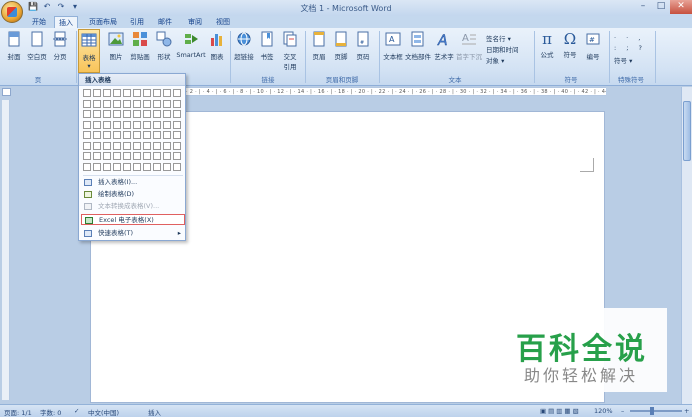 The image size is (692, 417). What do you see at coordinates (661, 7) in the screenshot?
I see `maximize-button: □` at bounding box center [661, 7].